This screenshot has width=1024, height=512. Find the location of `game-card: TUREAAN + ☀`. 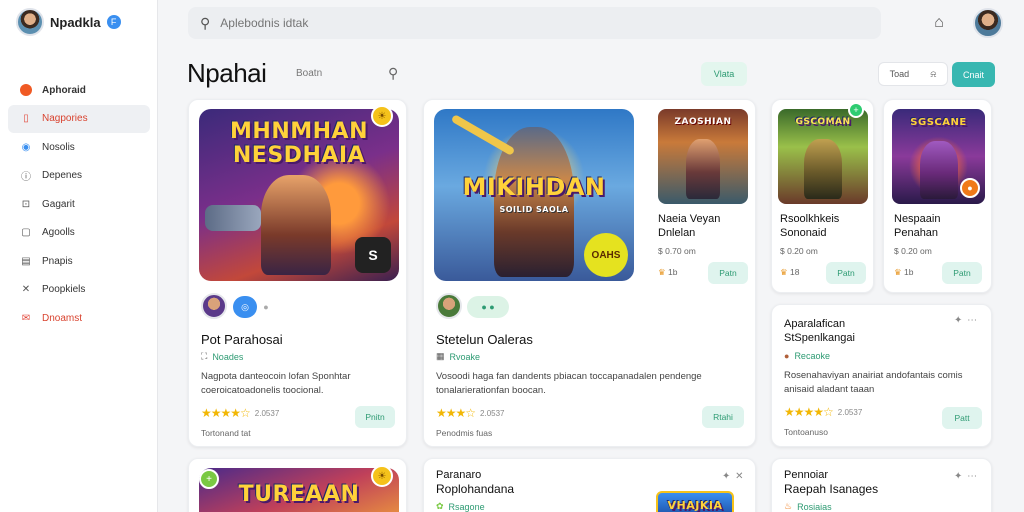

game-card: TUREAAN + ☀ is located at coordinates (297, 485).